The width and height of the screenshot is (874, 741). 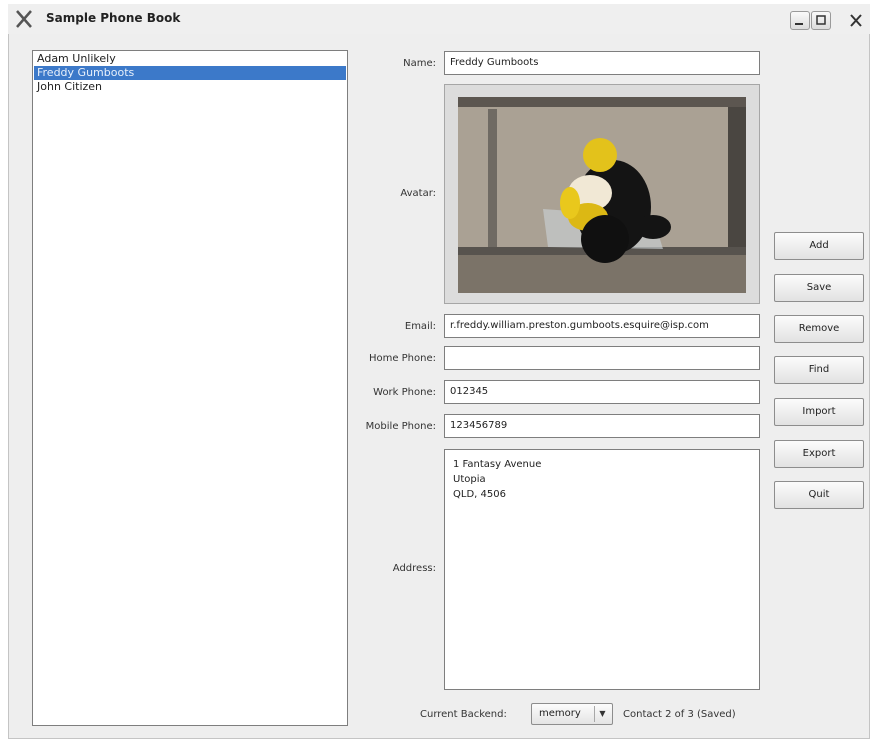 What do you see at coordinates (190, 87) in the screenshot?
I see `list-item: John Citizen` at bounding box center [190, 87].